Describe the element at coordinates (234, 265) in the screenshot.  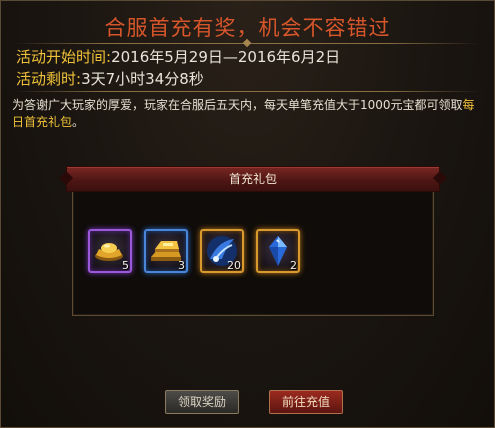
I see `item-count: 20` at that location.